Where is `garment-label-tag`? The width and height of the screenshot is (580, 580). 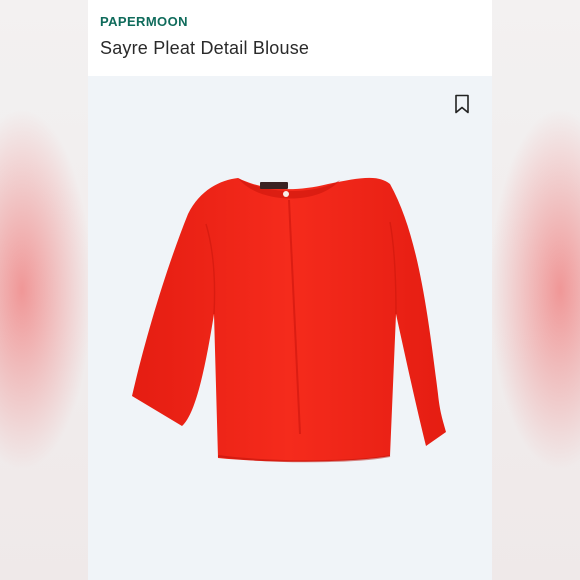
garment-label-tag is located at coordinates (274, 185).